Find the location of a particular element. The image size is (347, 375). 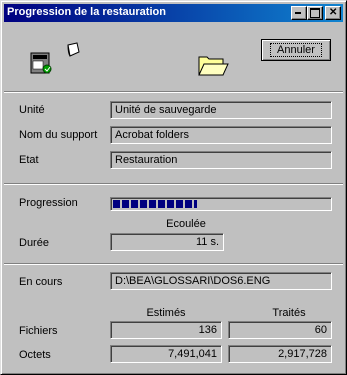

current-label: En cours is located at coordinates (41, 282).